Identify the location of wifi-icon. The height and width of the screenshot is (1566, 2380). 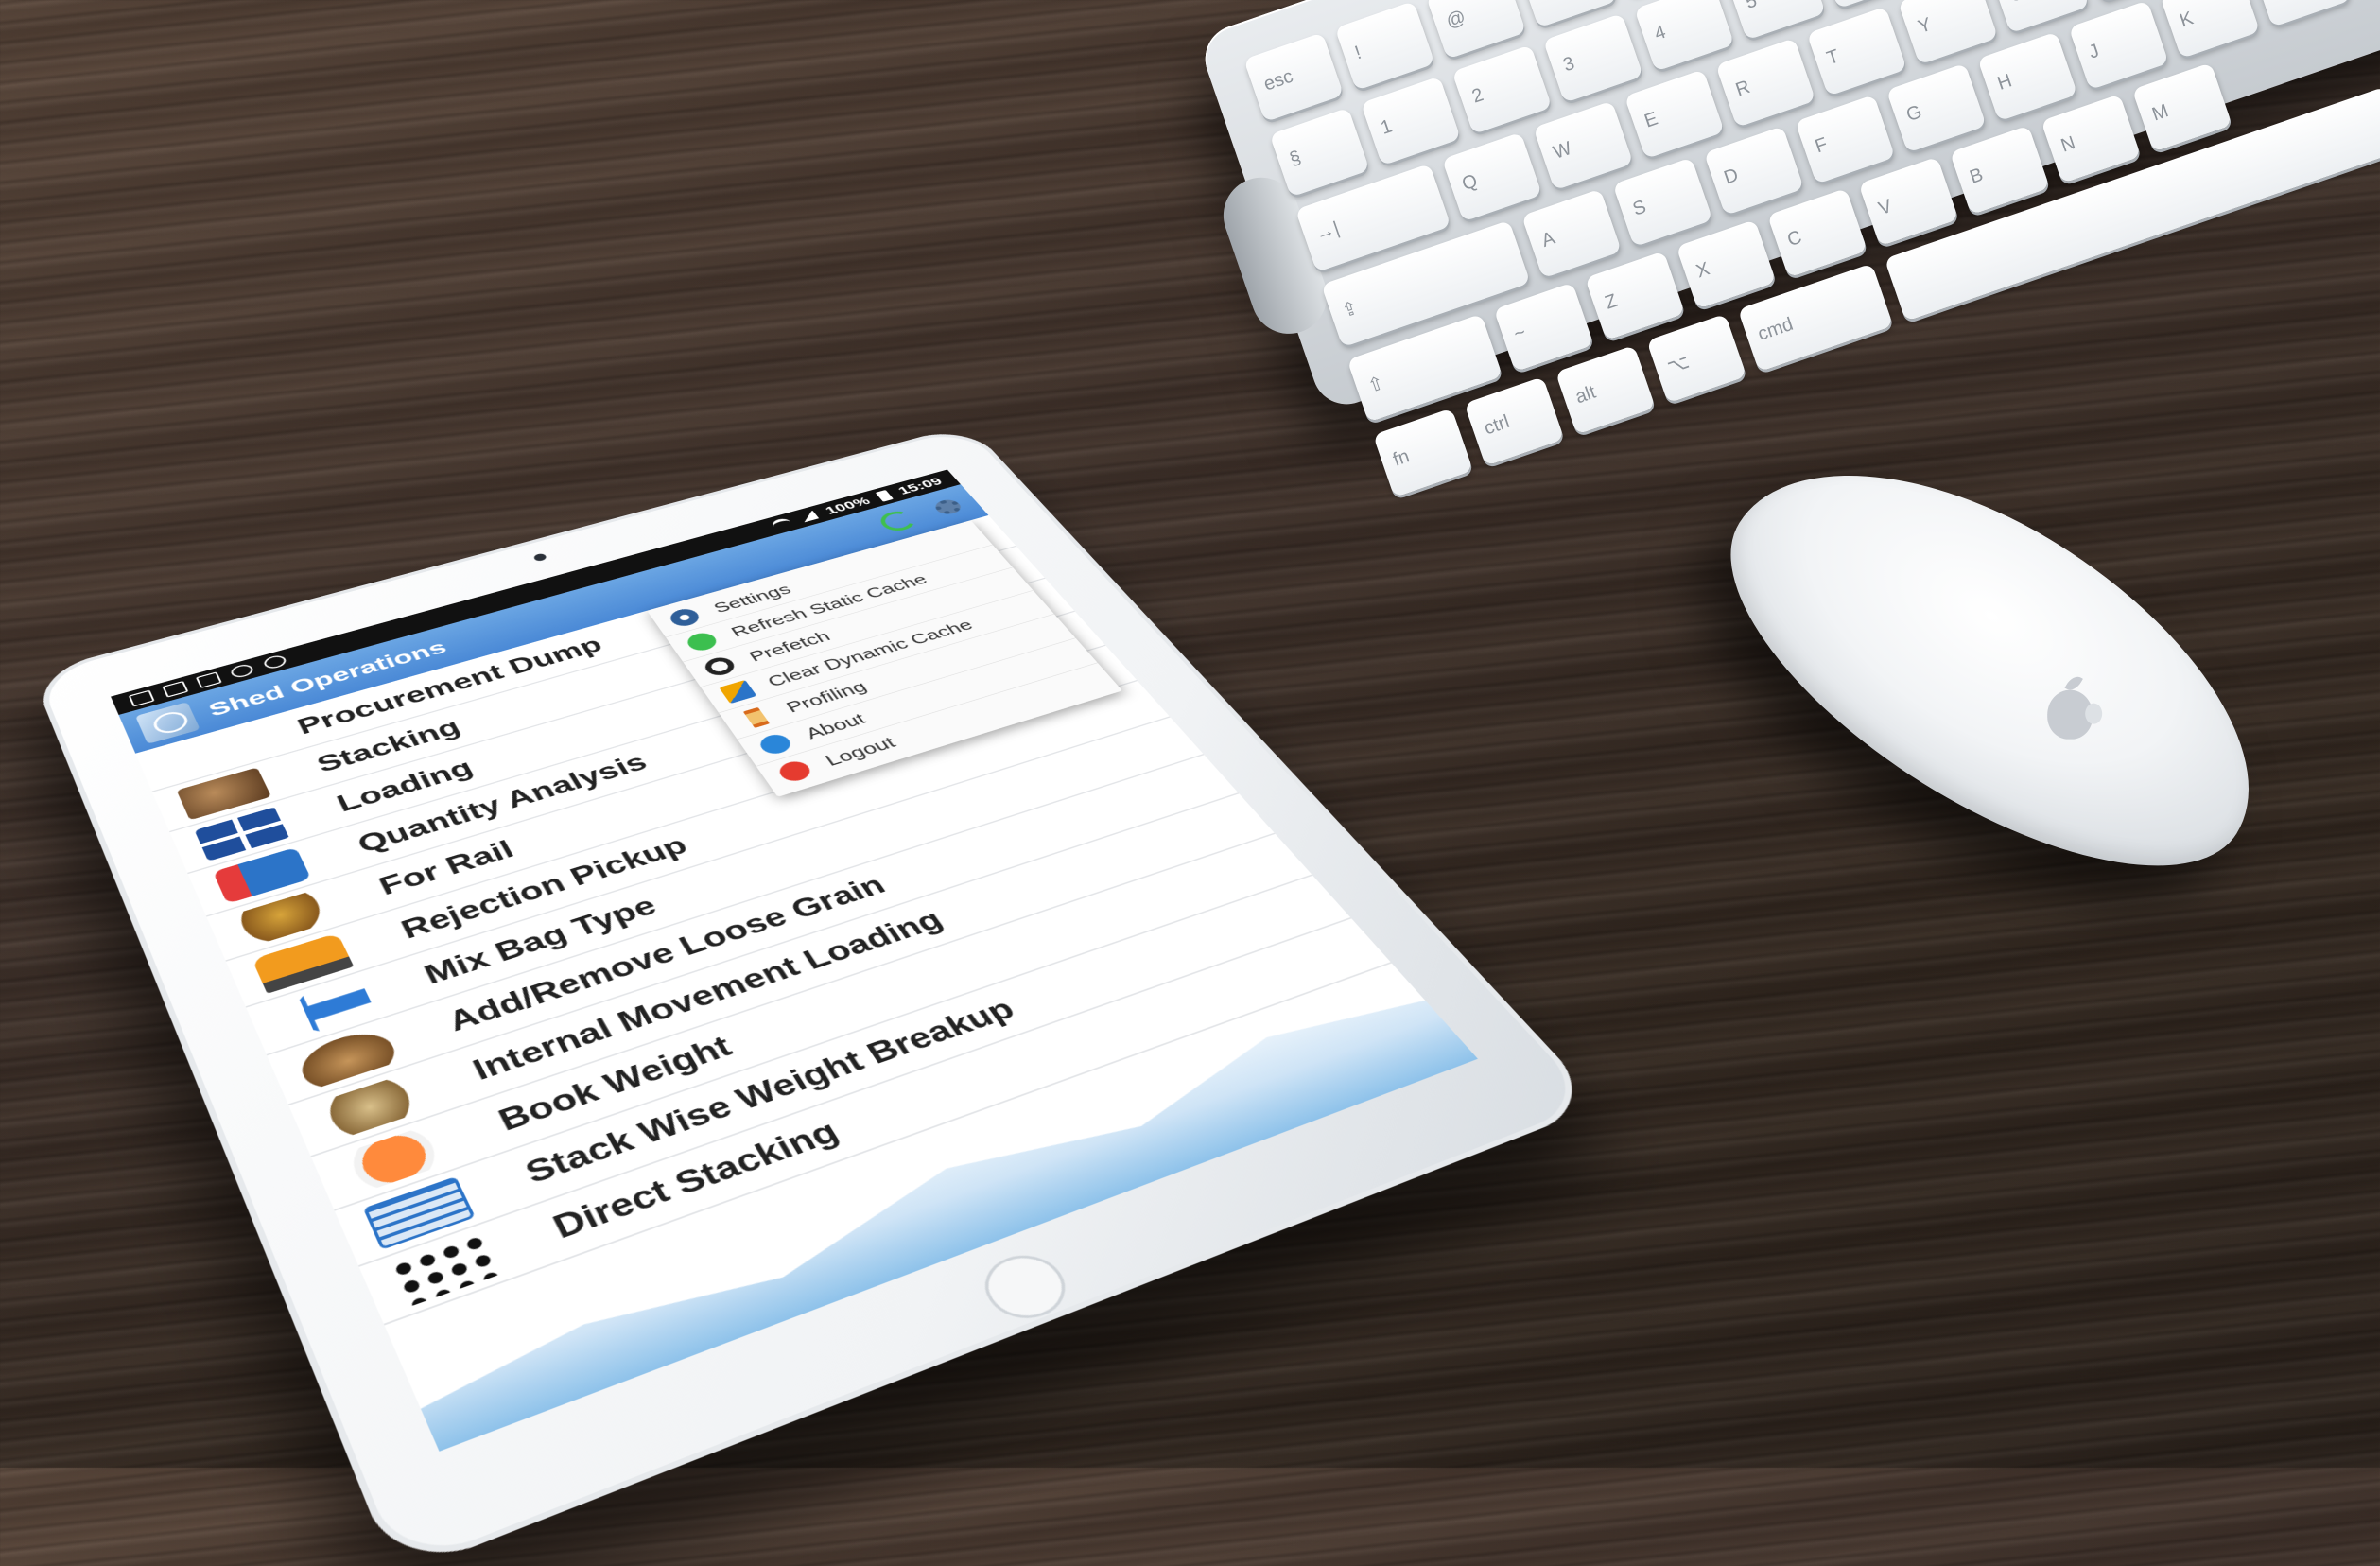
(782, 523).